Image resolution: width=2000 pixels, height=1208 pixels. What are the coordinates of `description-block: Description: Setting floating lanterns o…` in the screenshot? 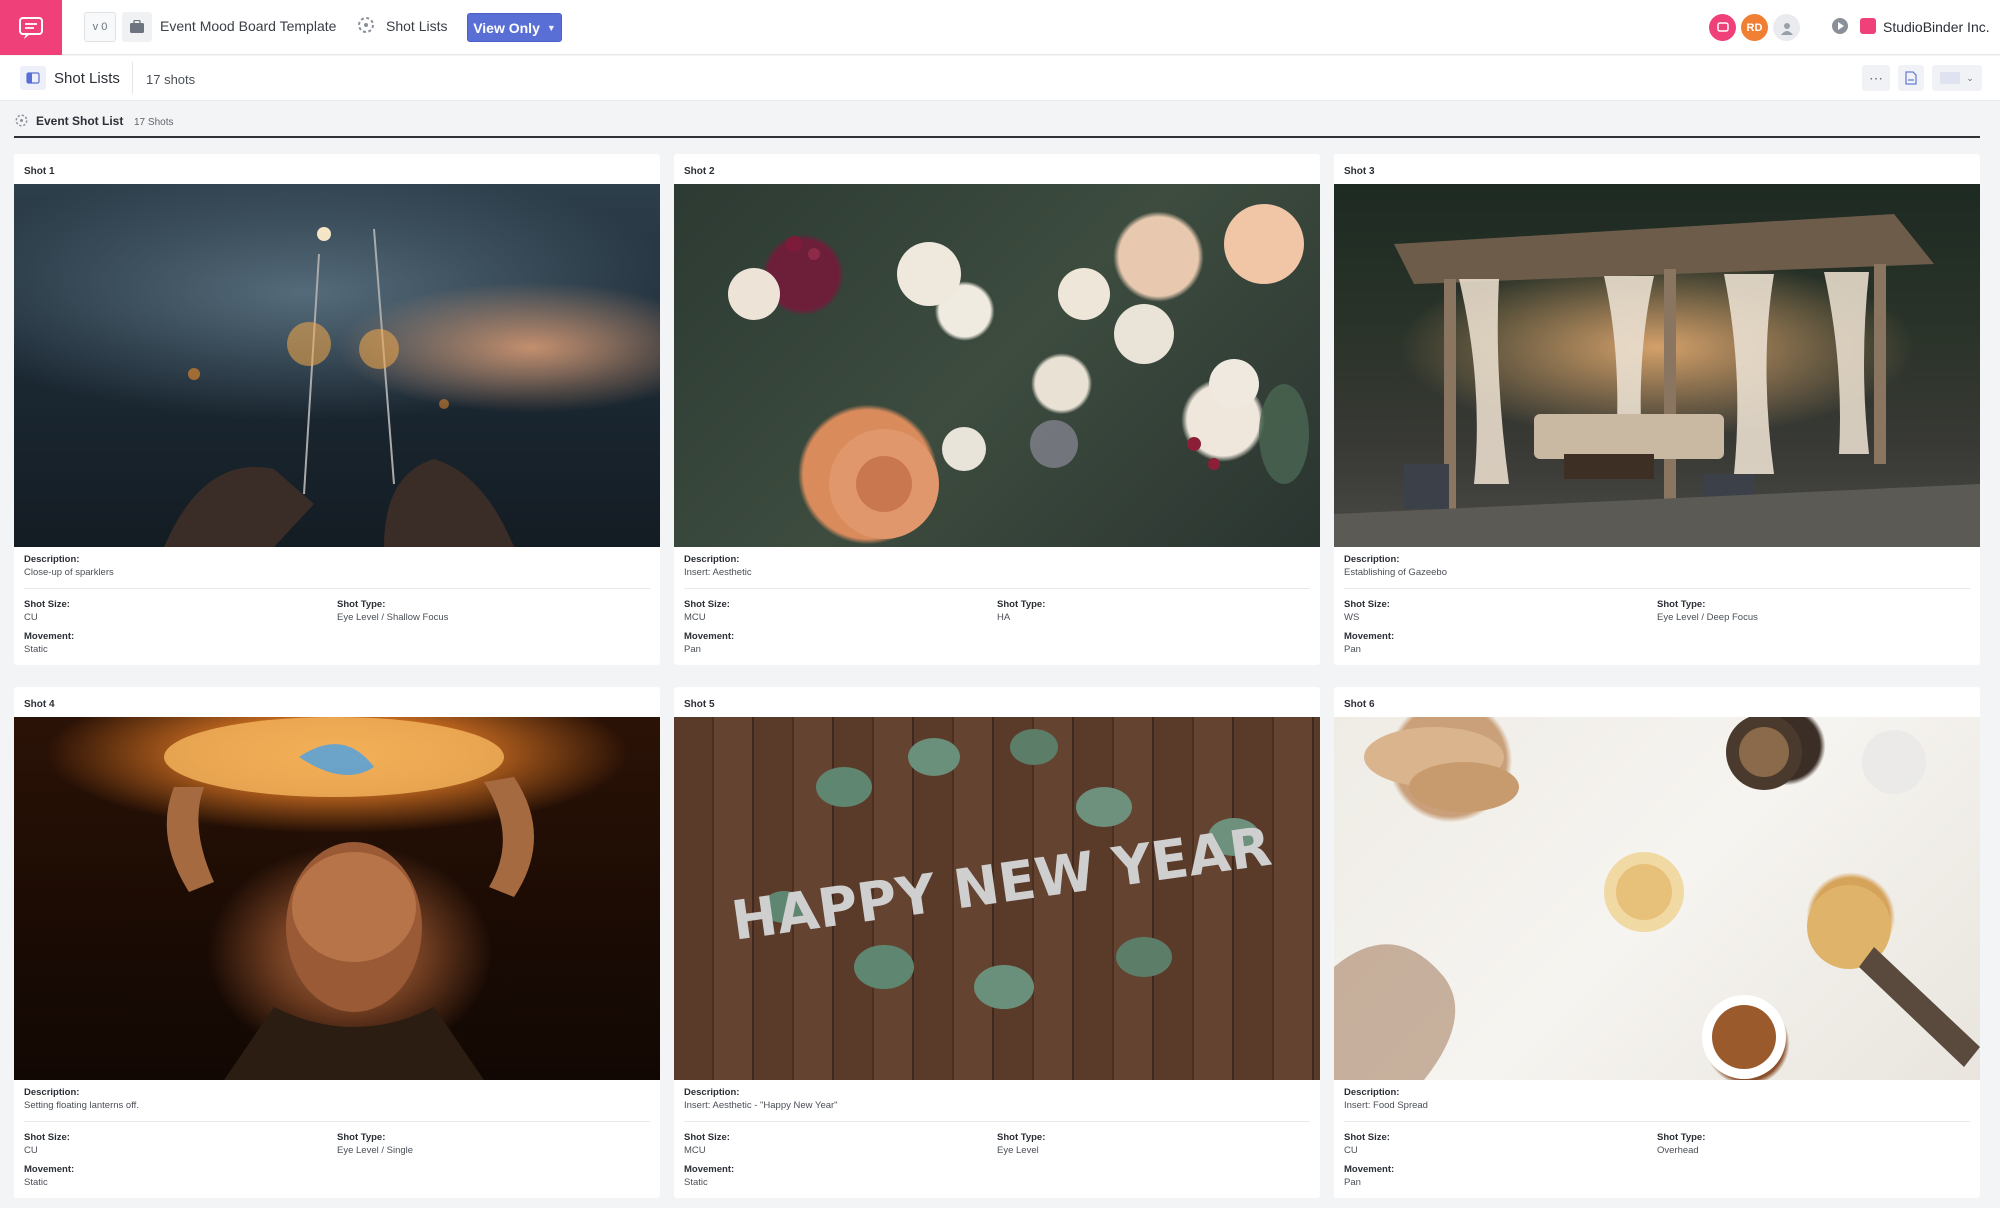 It's located at (337, 1104).